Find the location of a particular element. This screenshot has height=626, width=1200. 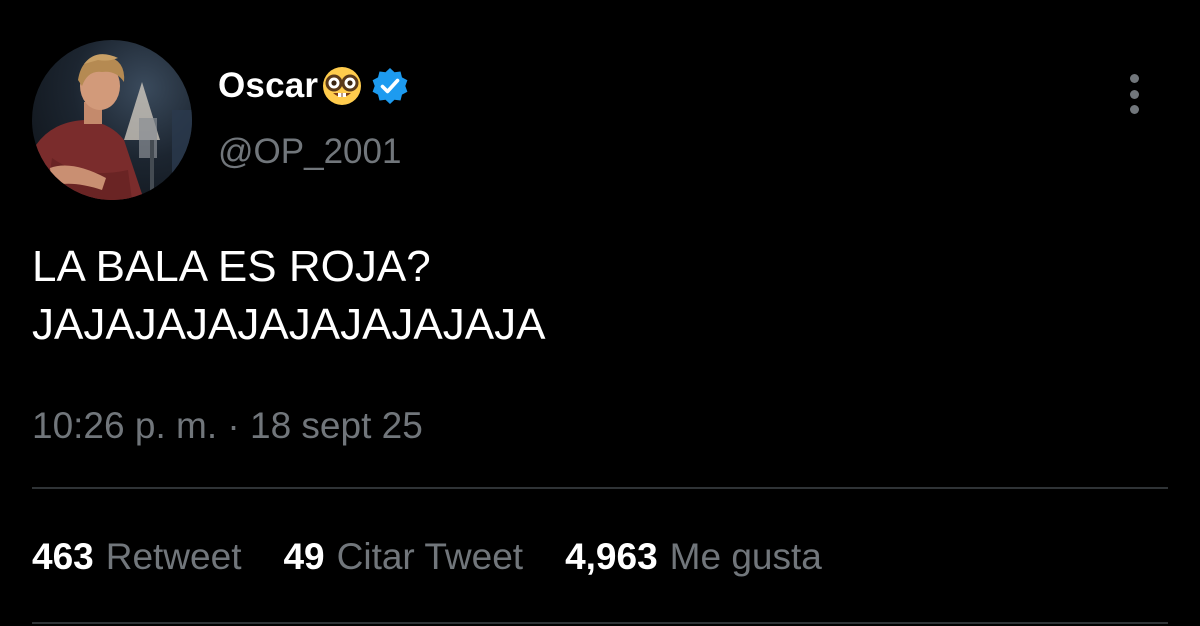

retweets-count: 463 is located at coordinates (63, 556).